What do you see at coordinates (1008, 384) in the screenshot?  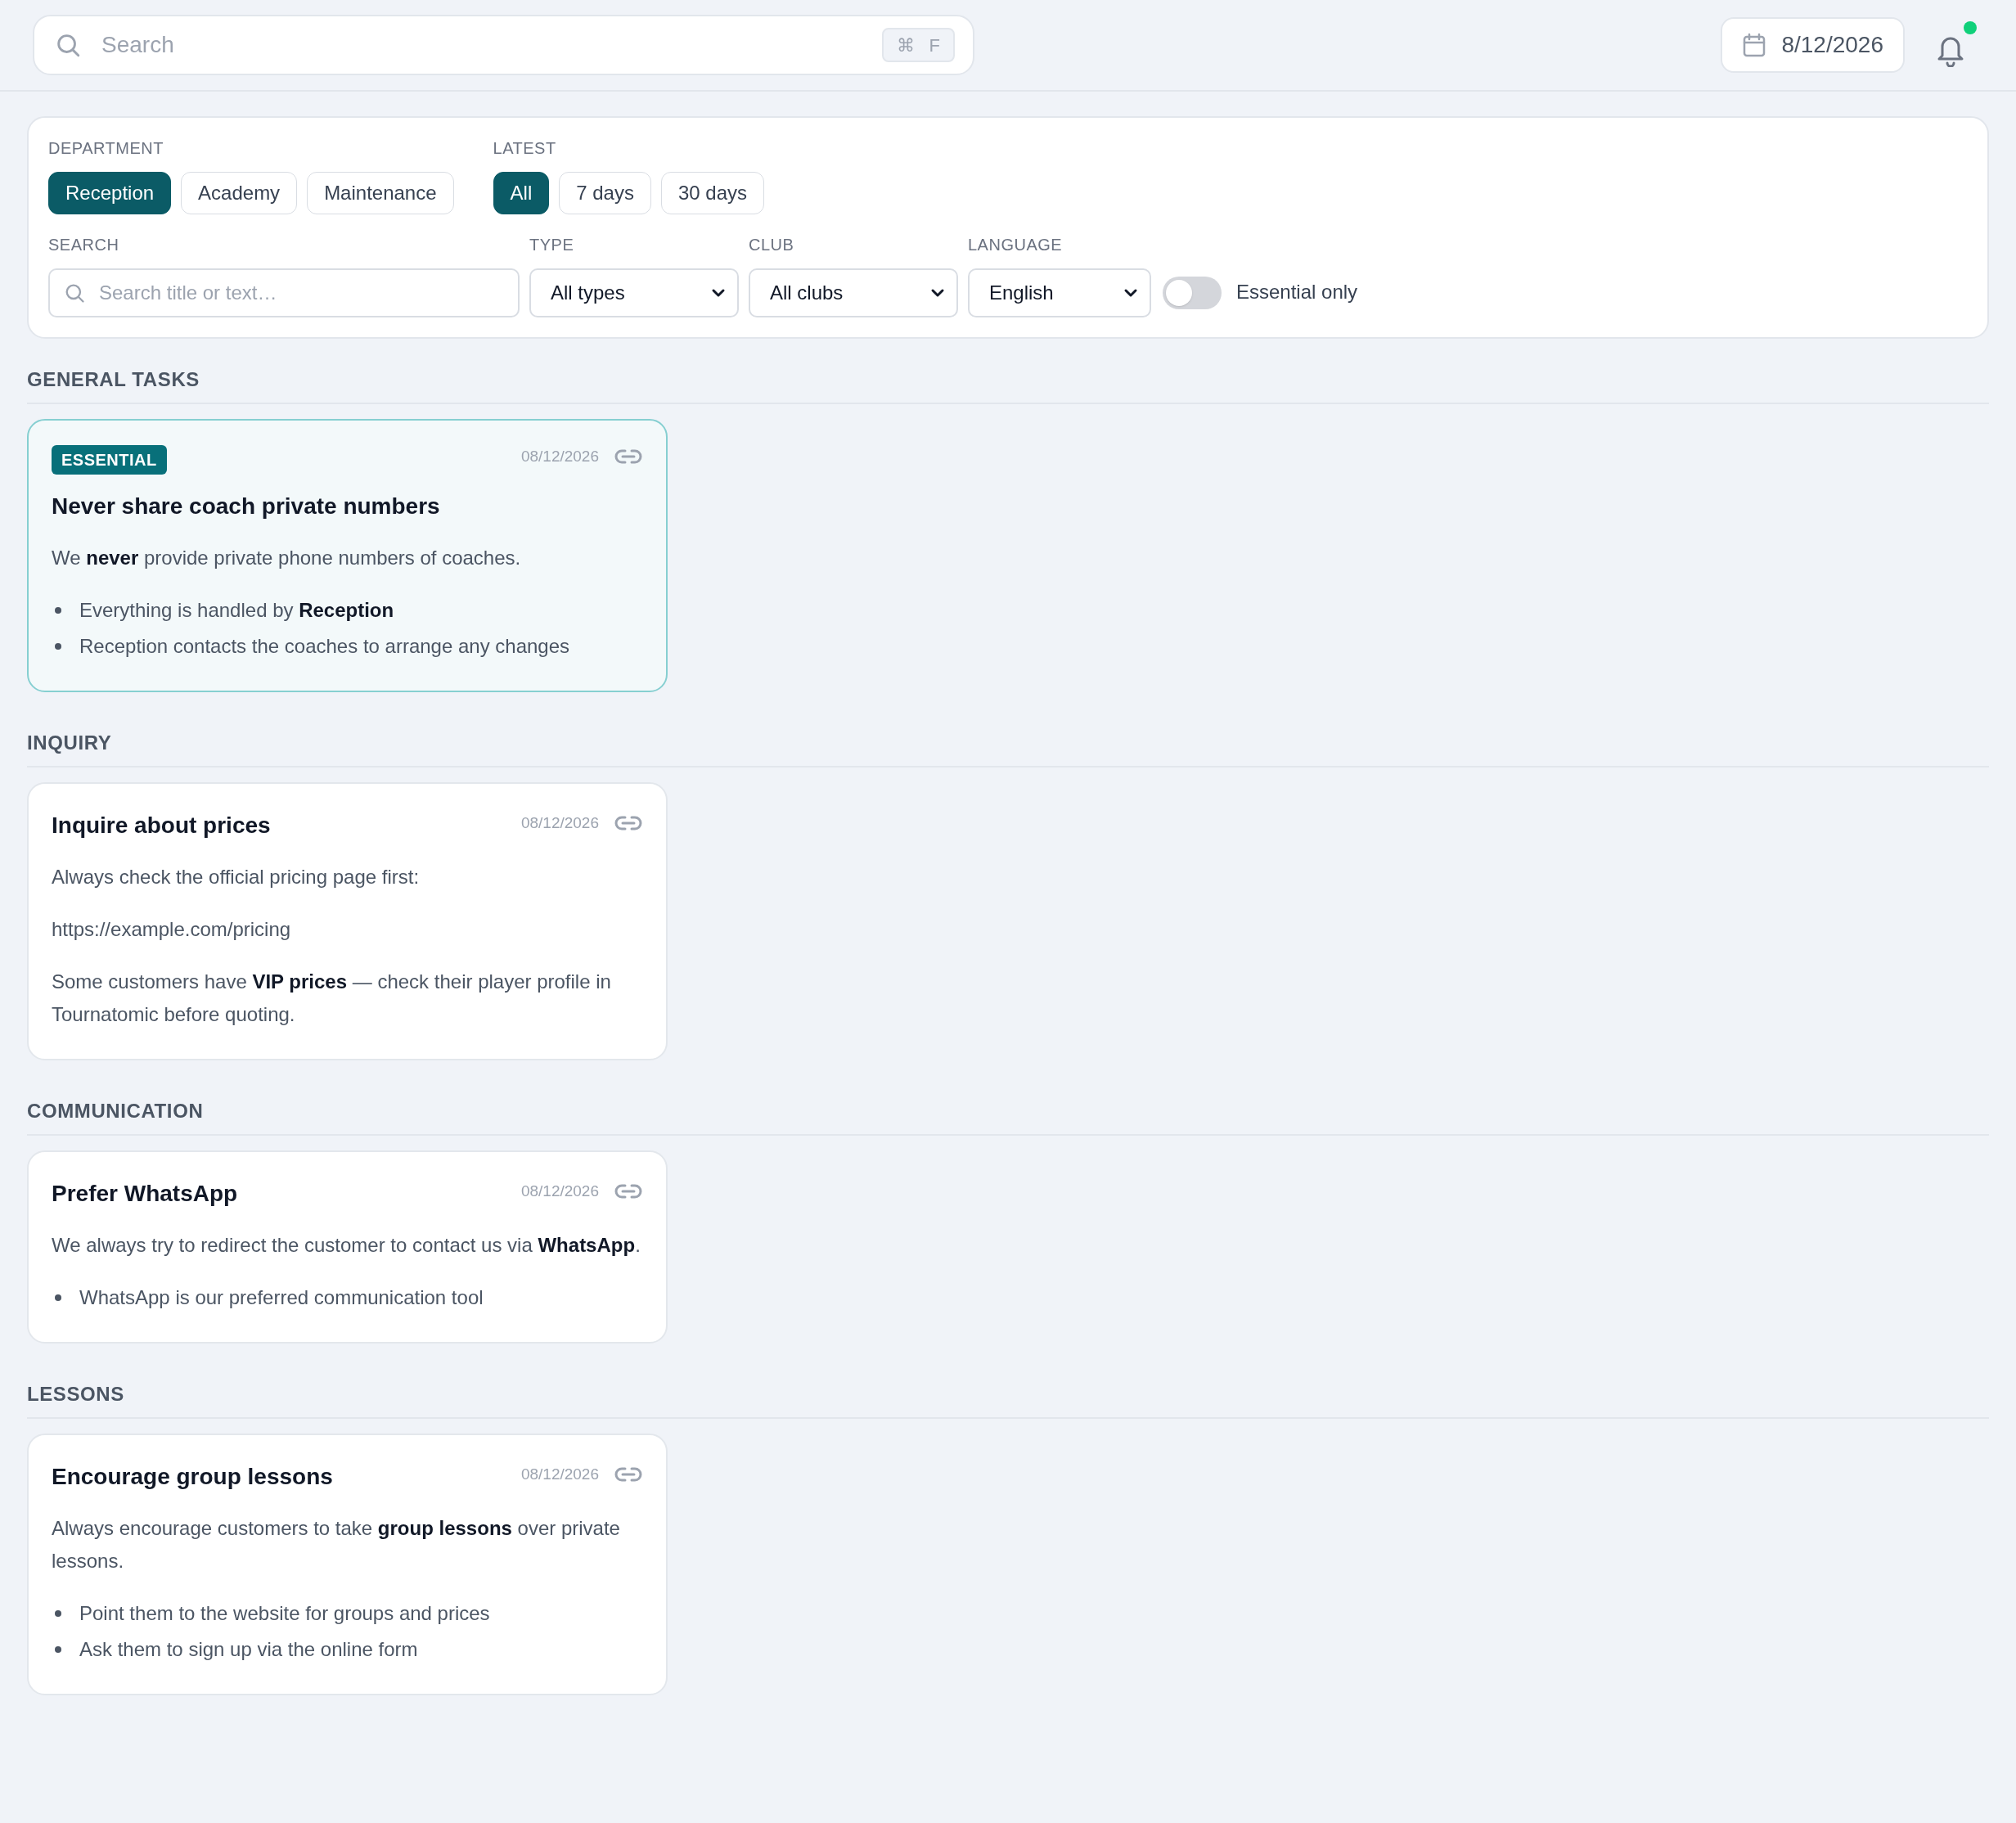 I see `section-heading: GENERAL TASKS` at bounding box center [1008, 384].